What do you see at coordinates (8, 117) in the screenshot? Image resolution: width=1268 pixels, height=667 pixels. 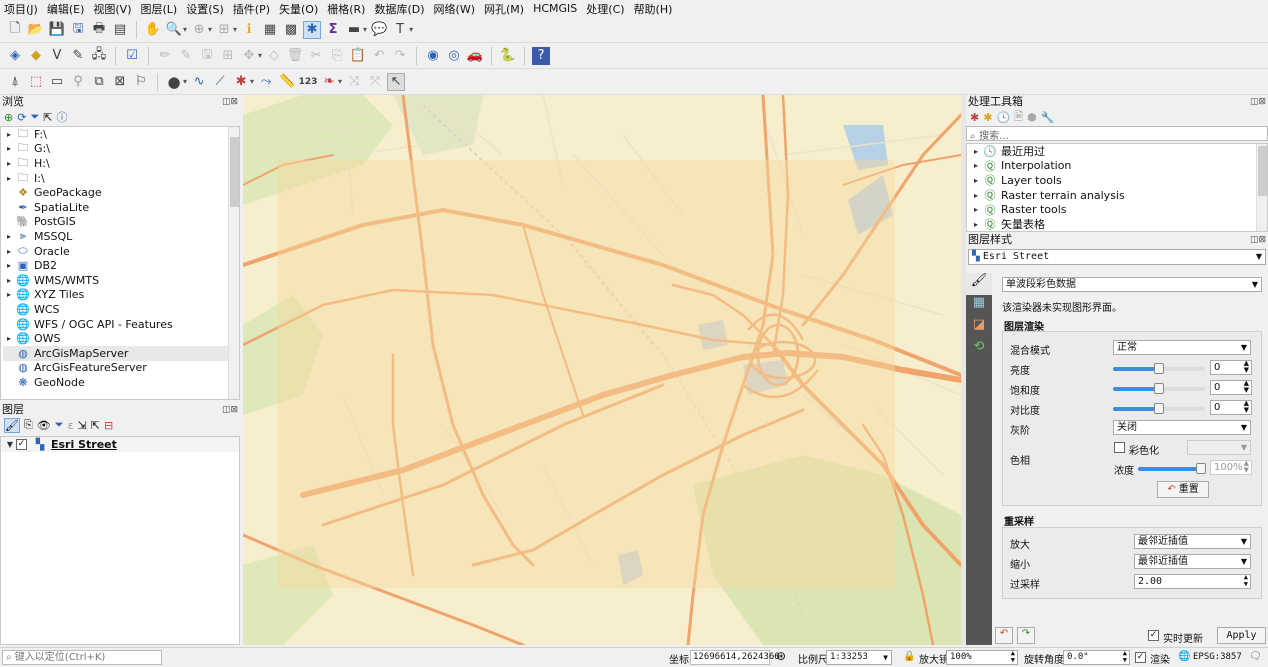 I see `add-selected-icon: ⊕` at bounding box center [8, 117].